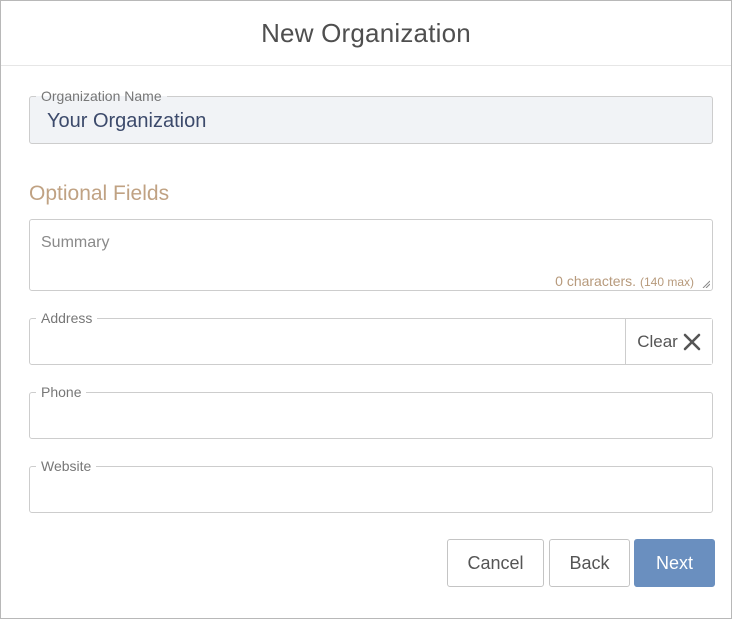 The width and height of the screenshot is (732, 619). I want to click on address-field: Address Clear, so click(371, 337).